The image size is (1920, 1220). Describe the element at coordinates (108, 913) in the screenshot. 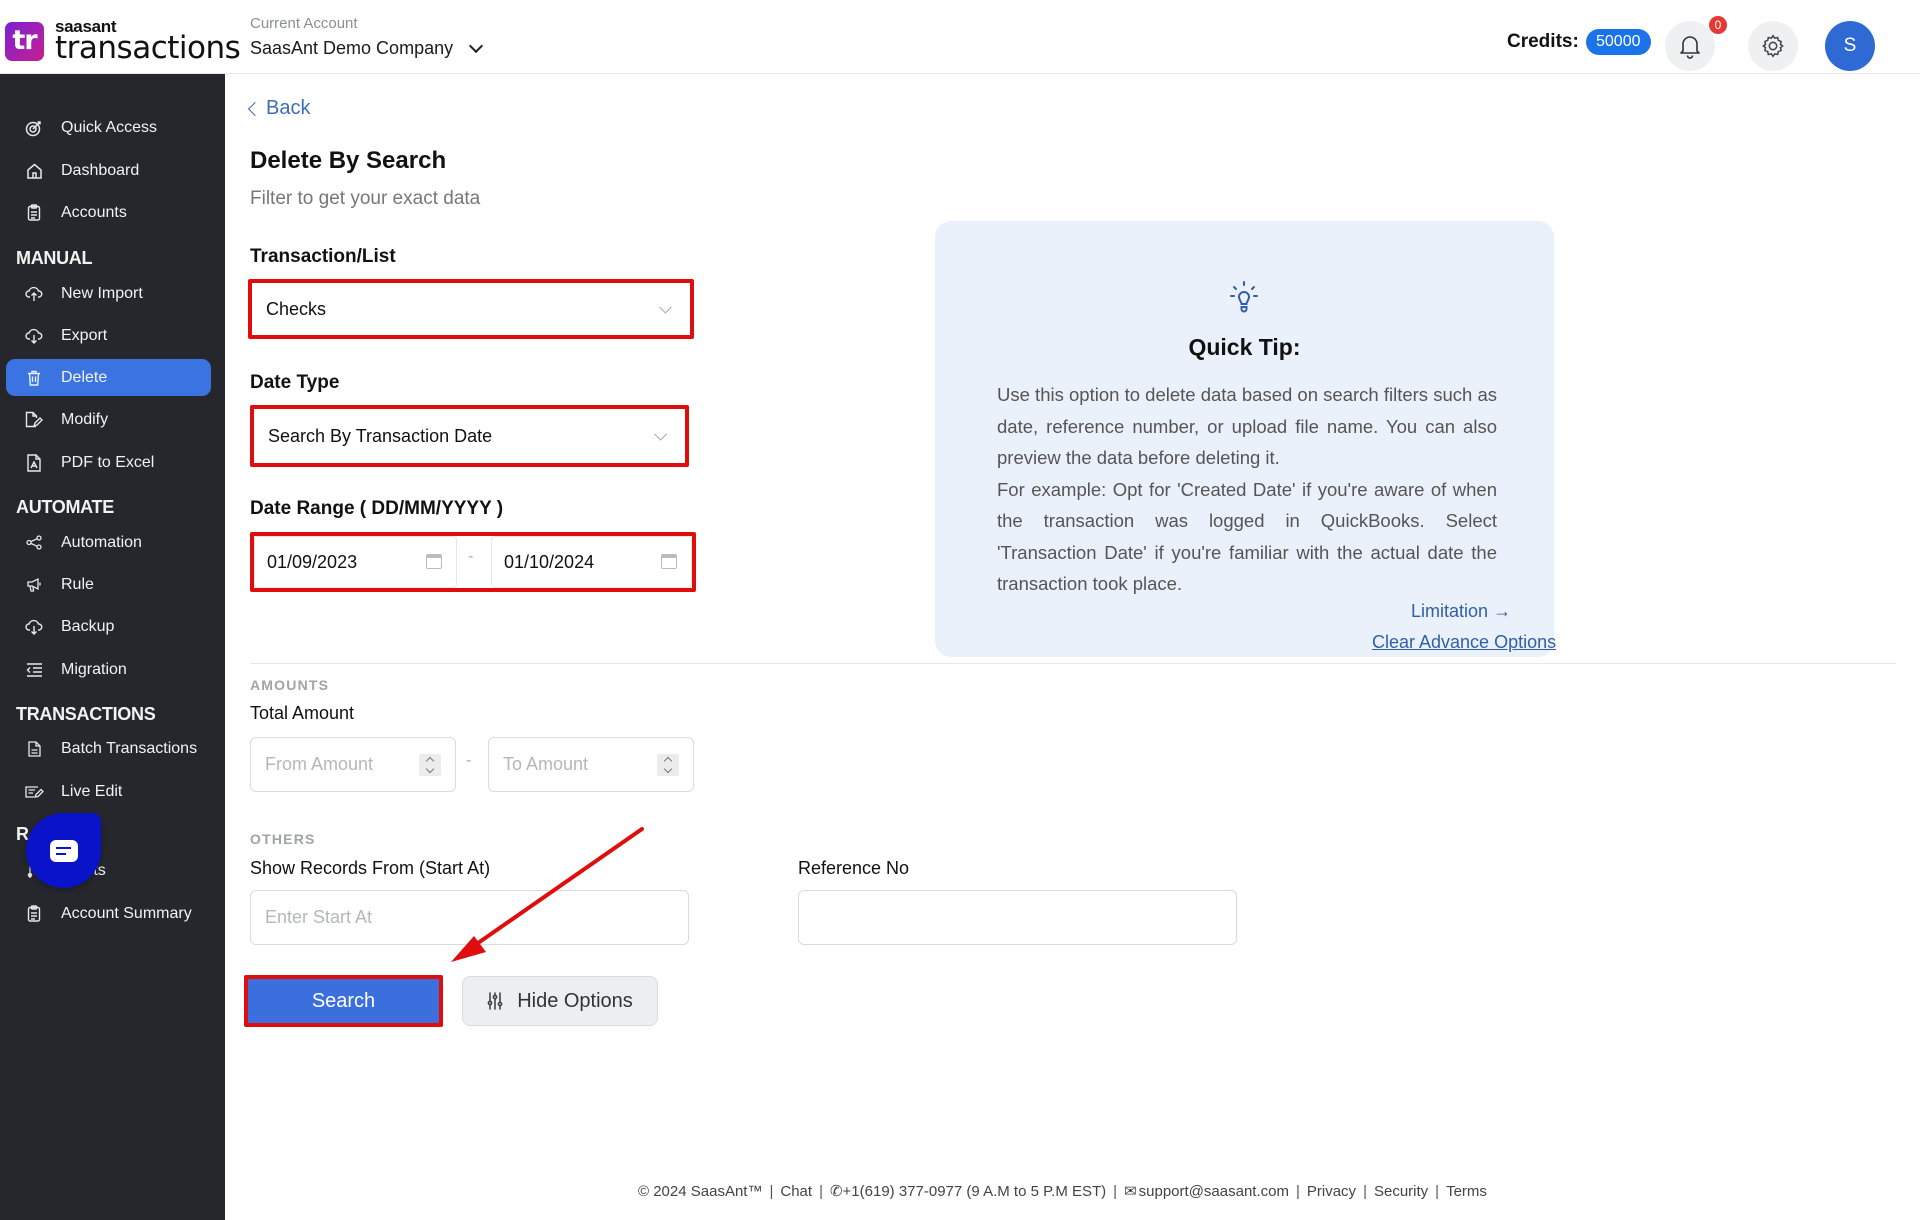

I see `sidebar-item-account-summary: Account Summary` at that location.